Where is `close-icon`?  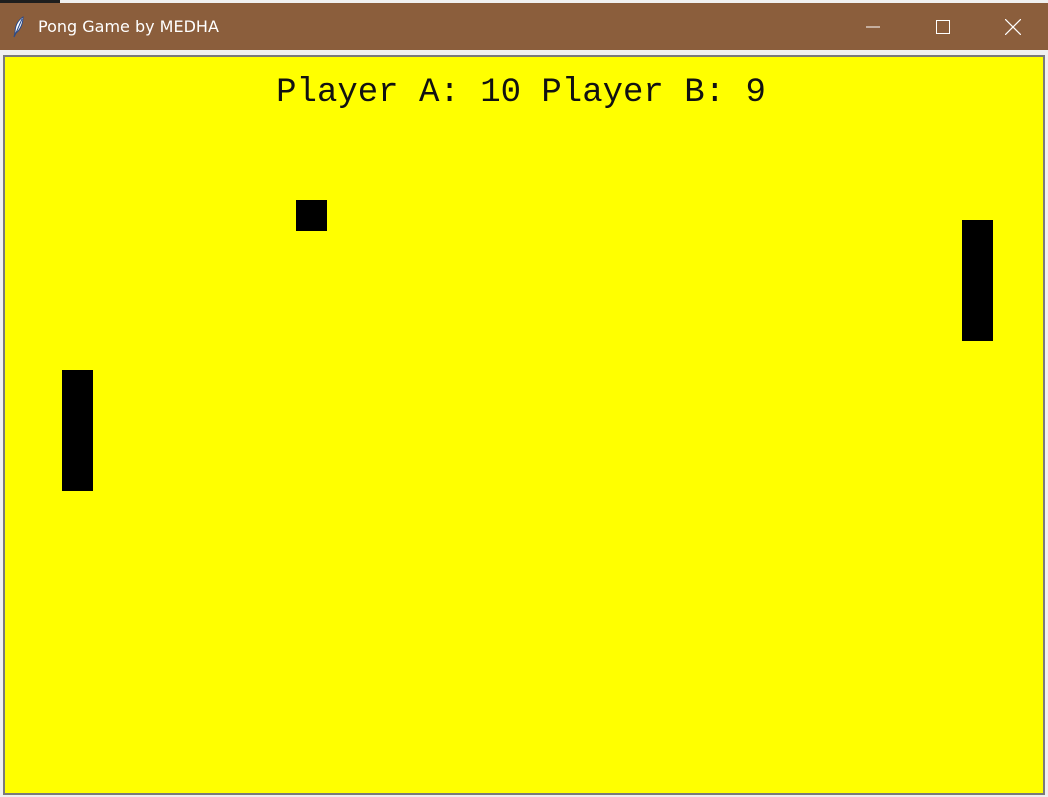
close-icon is located at coordinates (1013, 26).